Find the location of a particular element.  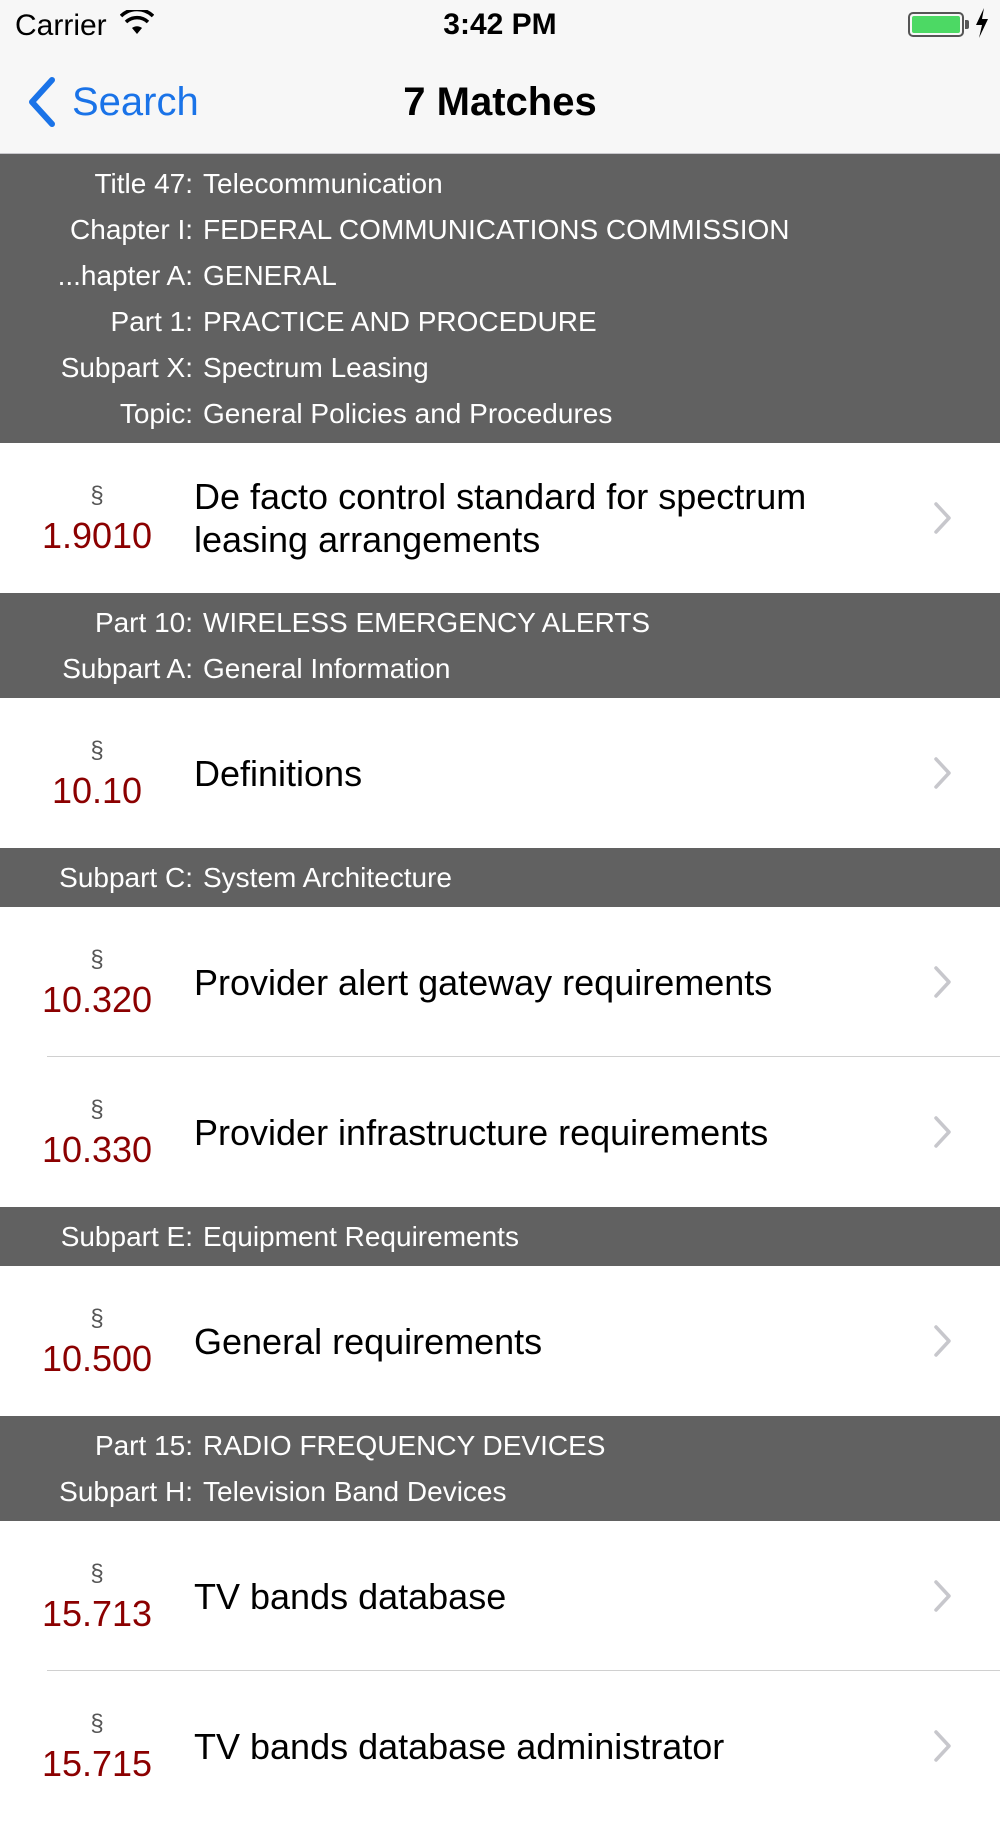

section-title: Definitions is located at coordinates (278, 773).